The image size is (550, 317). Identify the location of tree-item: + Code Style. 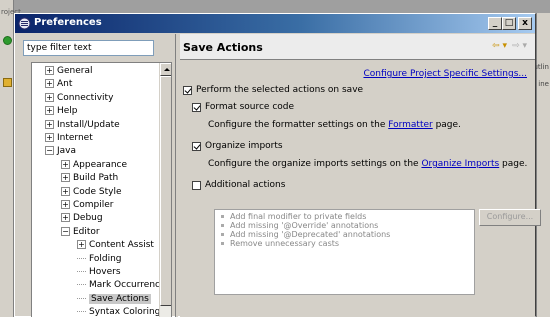
(91, 192).